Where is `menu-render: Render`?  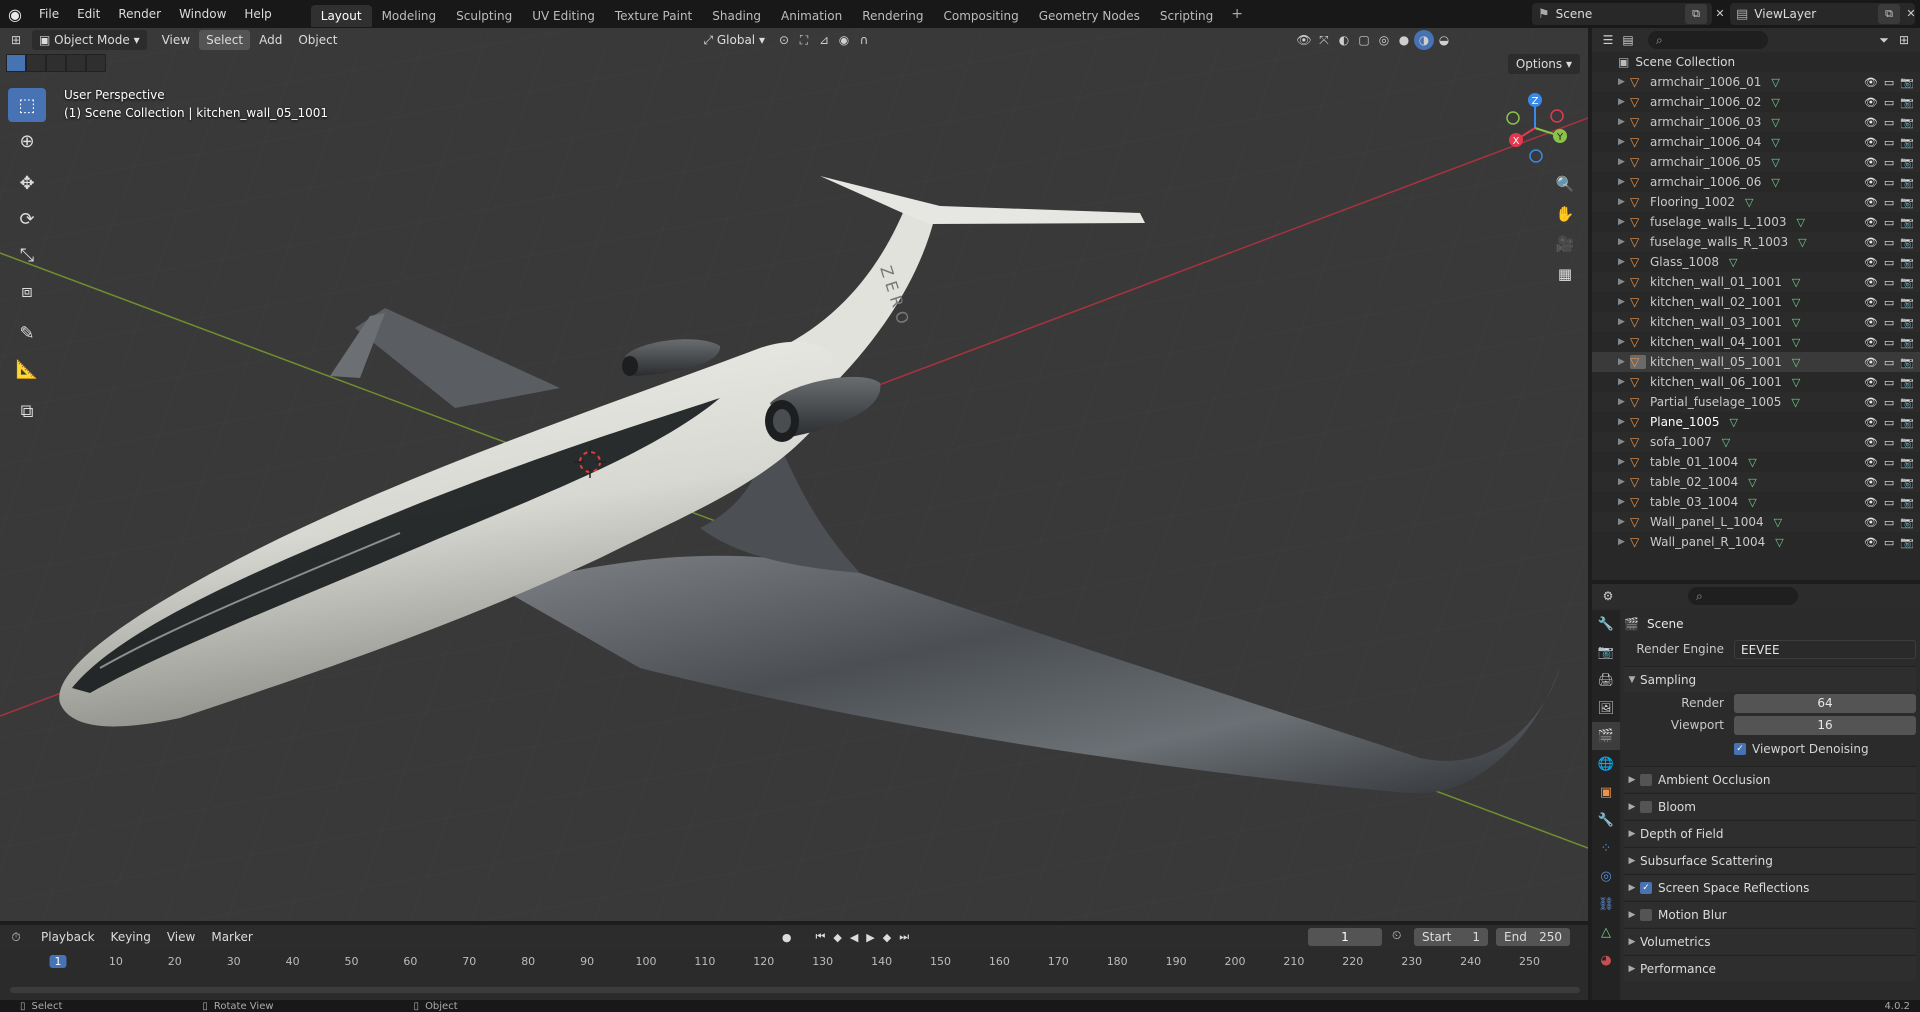
menu-render: Render is located at coordinates (139, 14).